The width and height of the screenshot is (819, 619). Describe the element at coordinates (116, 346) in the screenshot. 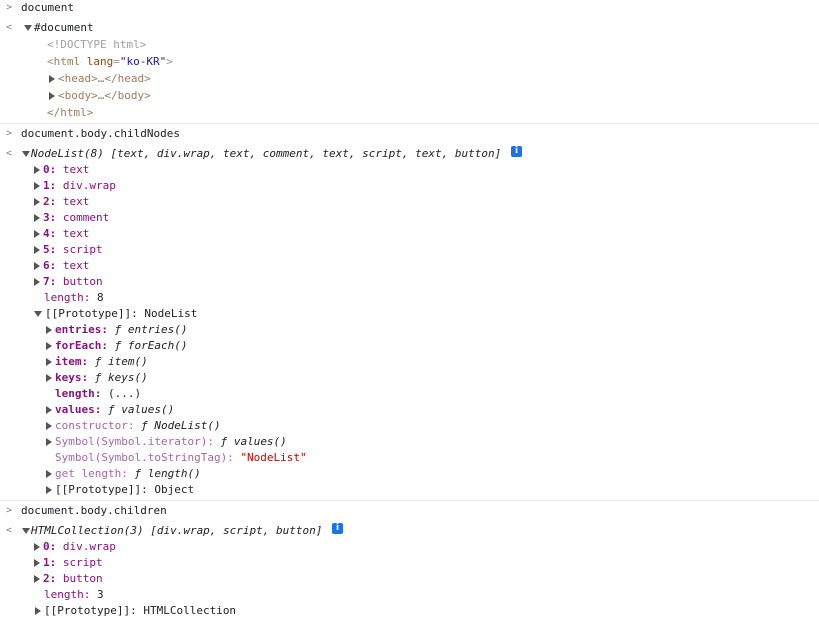

I see `prototype-member: forEach: ƒ forEach()` at that location.